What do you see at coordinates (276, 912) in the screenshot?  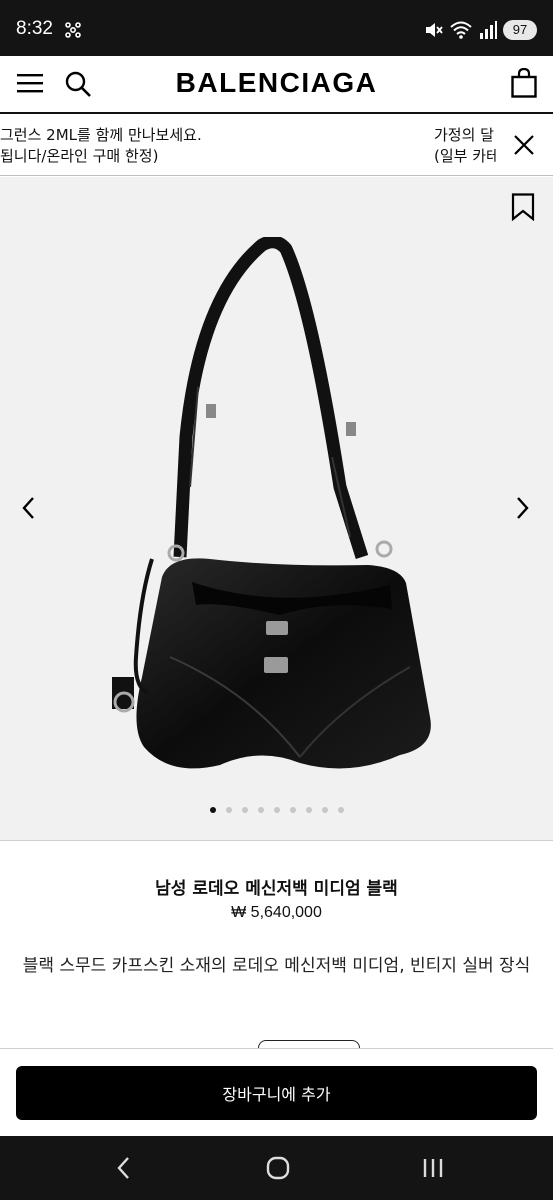 I see `product-price: ₩ 5,640,000` at bounding box center [276, 912].